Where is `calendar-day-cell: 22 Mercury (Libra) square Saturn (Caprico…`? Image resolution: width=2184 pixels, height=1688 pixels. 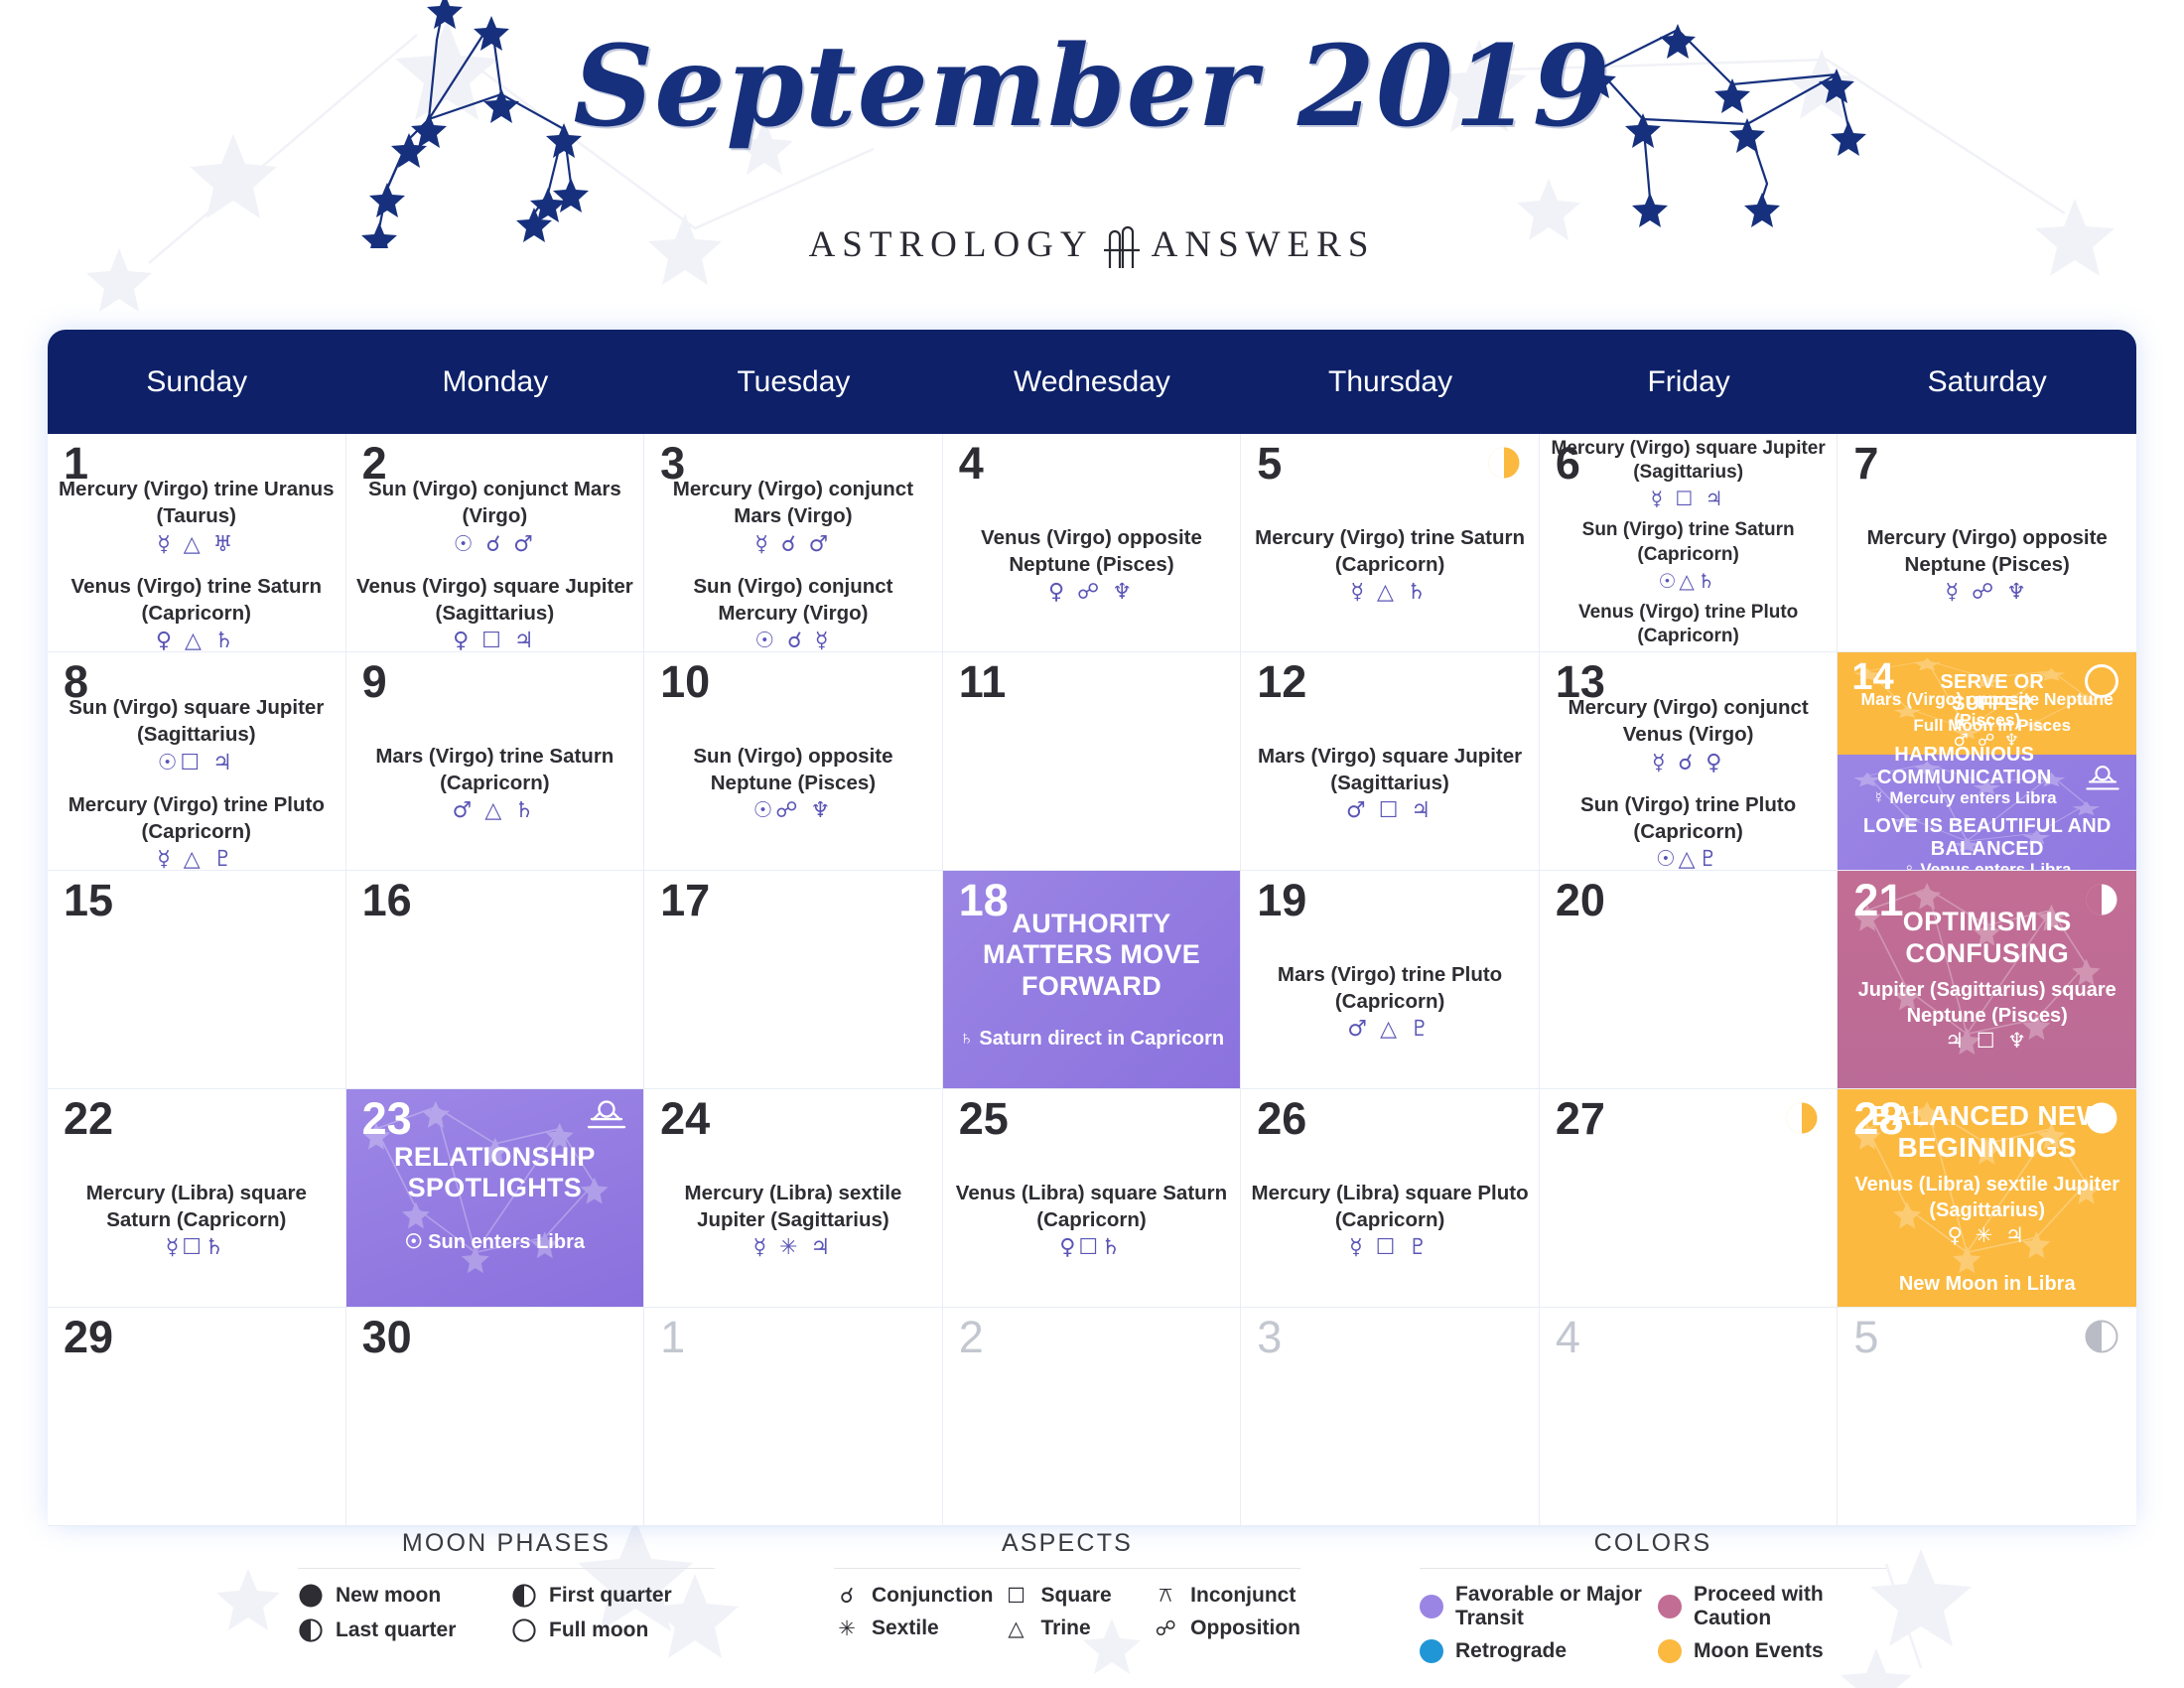 calendar-day-cell: 22 Mercury (Libra) square Saturn (Caprico… is located at coordinates (197, 1198).